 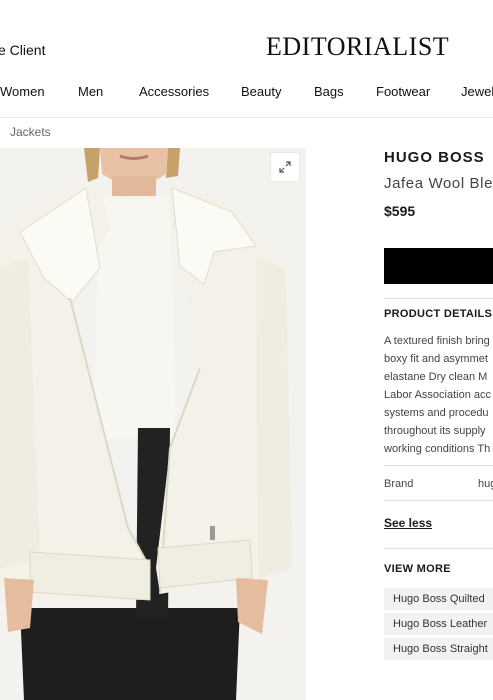 What do you see at coordinates (22, 91) in the screenshot?
I see `nav-item-women: Women` at bounding box center [22, 91].